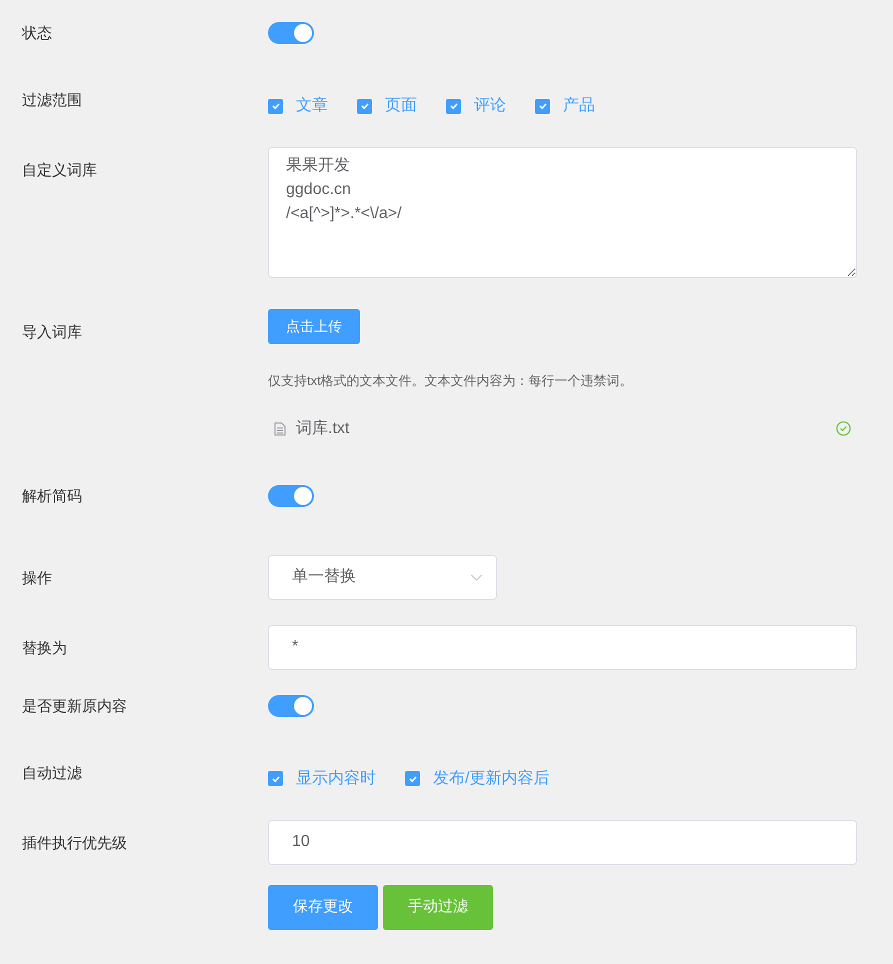 The width and height of the screenshot is (893, 964). Describe the element at coordinates (52, 773) in the screenshot. I see `field-label: 自动过滤` at that location.